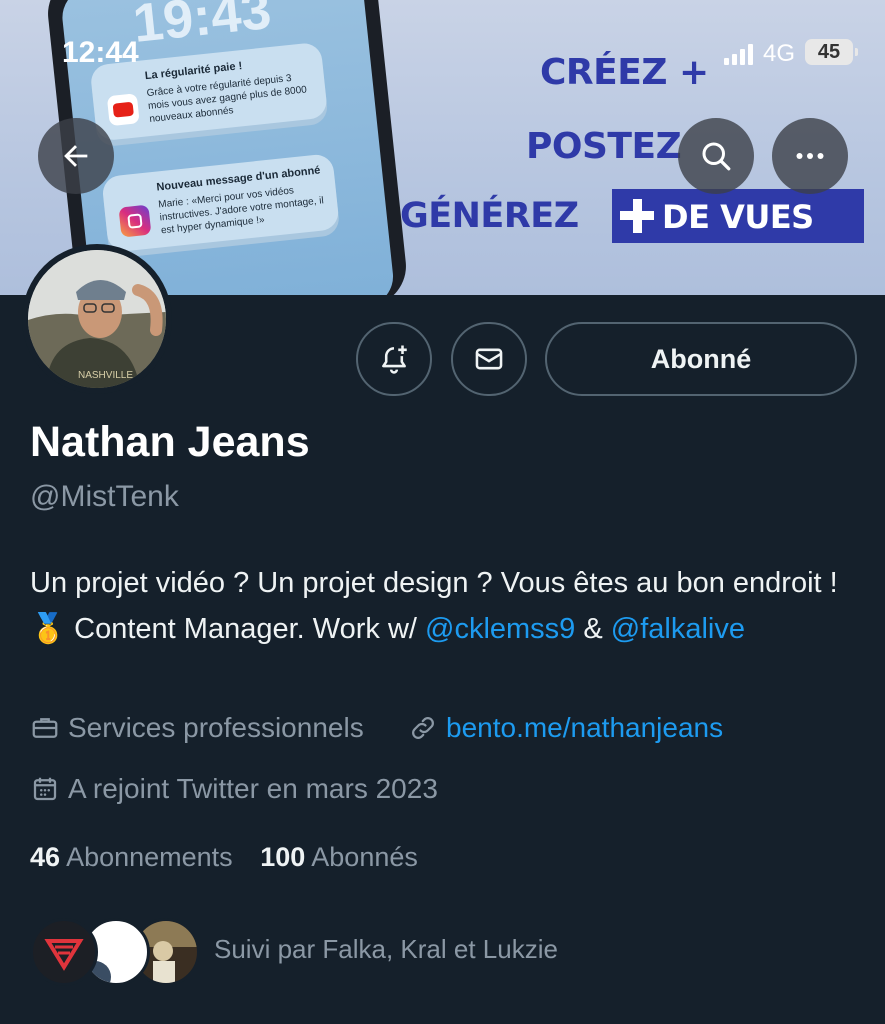 This screenshot has height=1024, width=885. Describe the element at coordinates (637, 216) in the screenshot. I see `plus-icon` at that location.